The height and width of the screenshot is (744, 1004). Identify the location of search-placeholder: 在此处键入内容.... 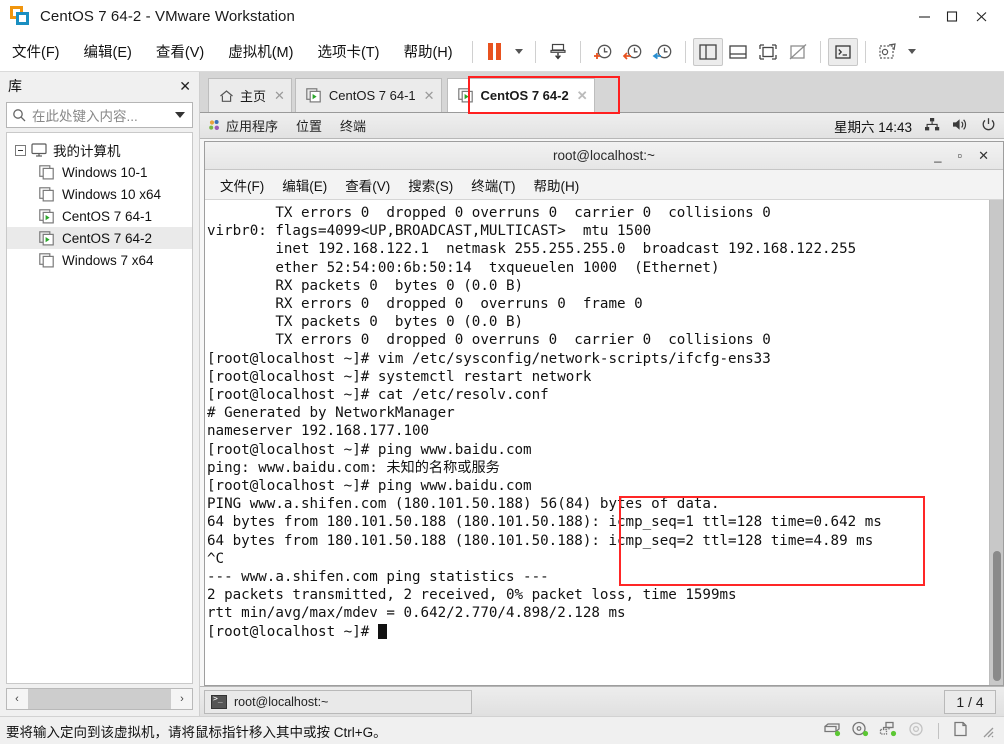
(85, 116).